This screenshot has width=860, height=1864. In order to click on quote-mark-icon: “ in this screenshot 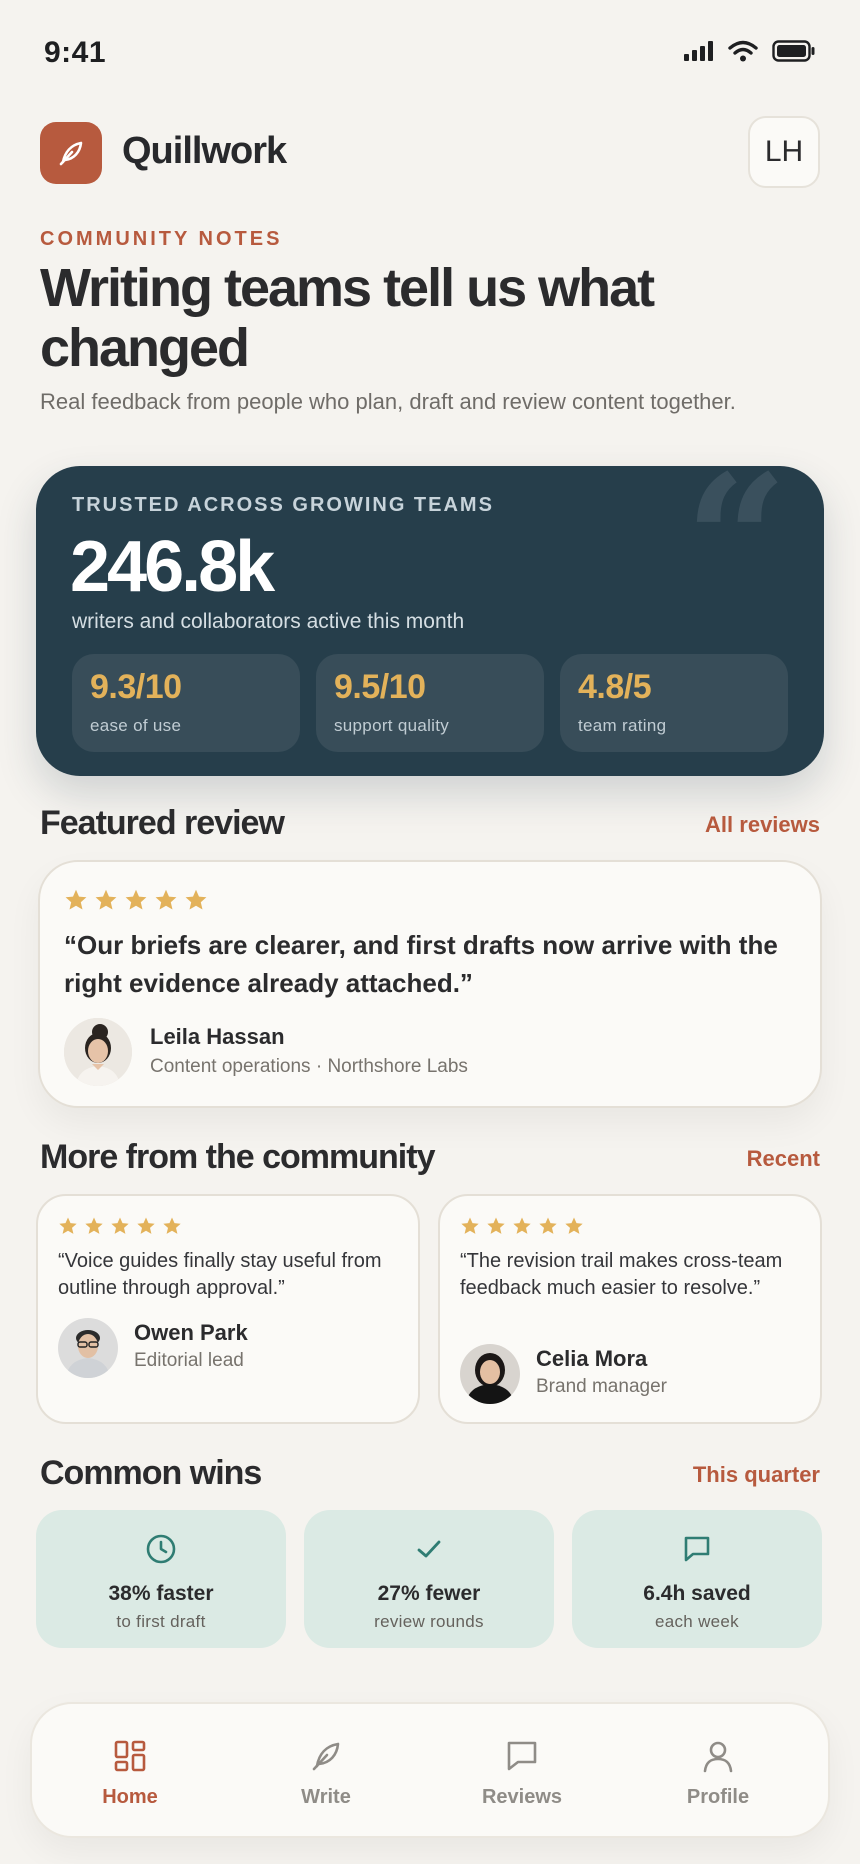, I will do `click(736, 556)`.